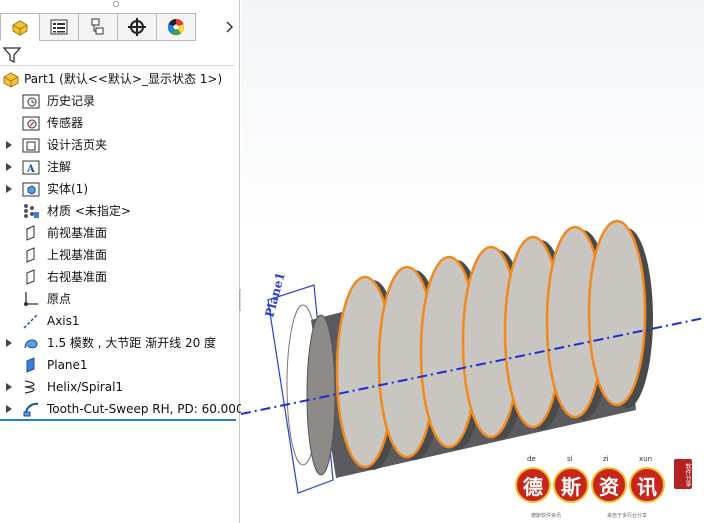  What do you see at coordinates (59, 167) in the screenshot?
I see `tree-item-label: 注解` at bounding box center [59, 167].